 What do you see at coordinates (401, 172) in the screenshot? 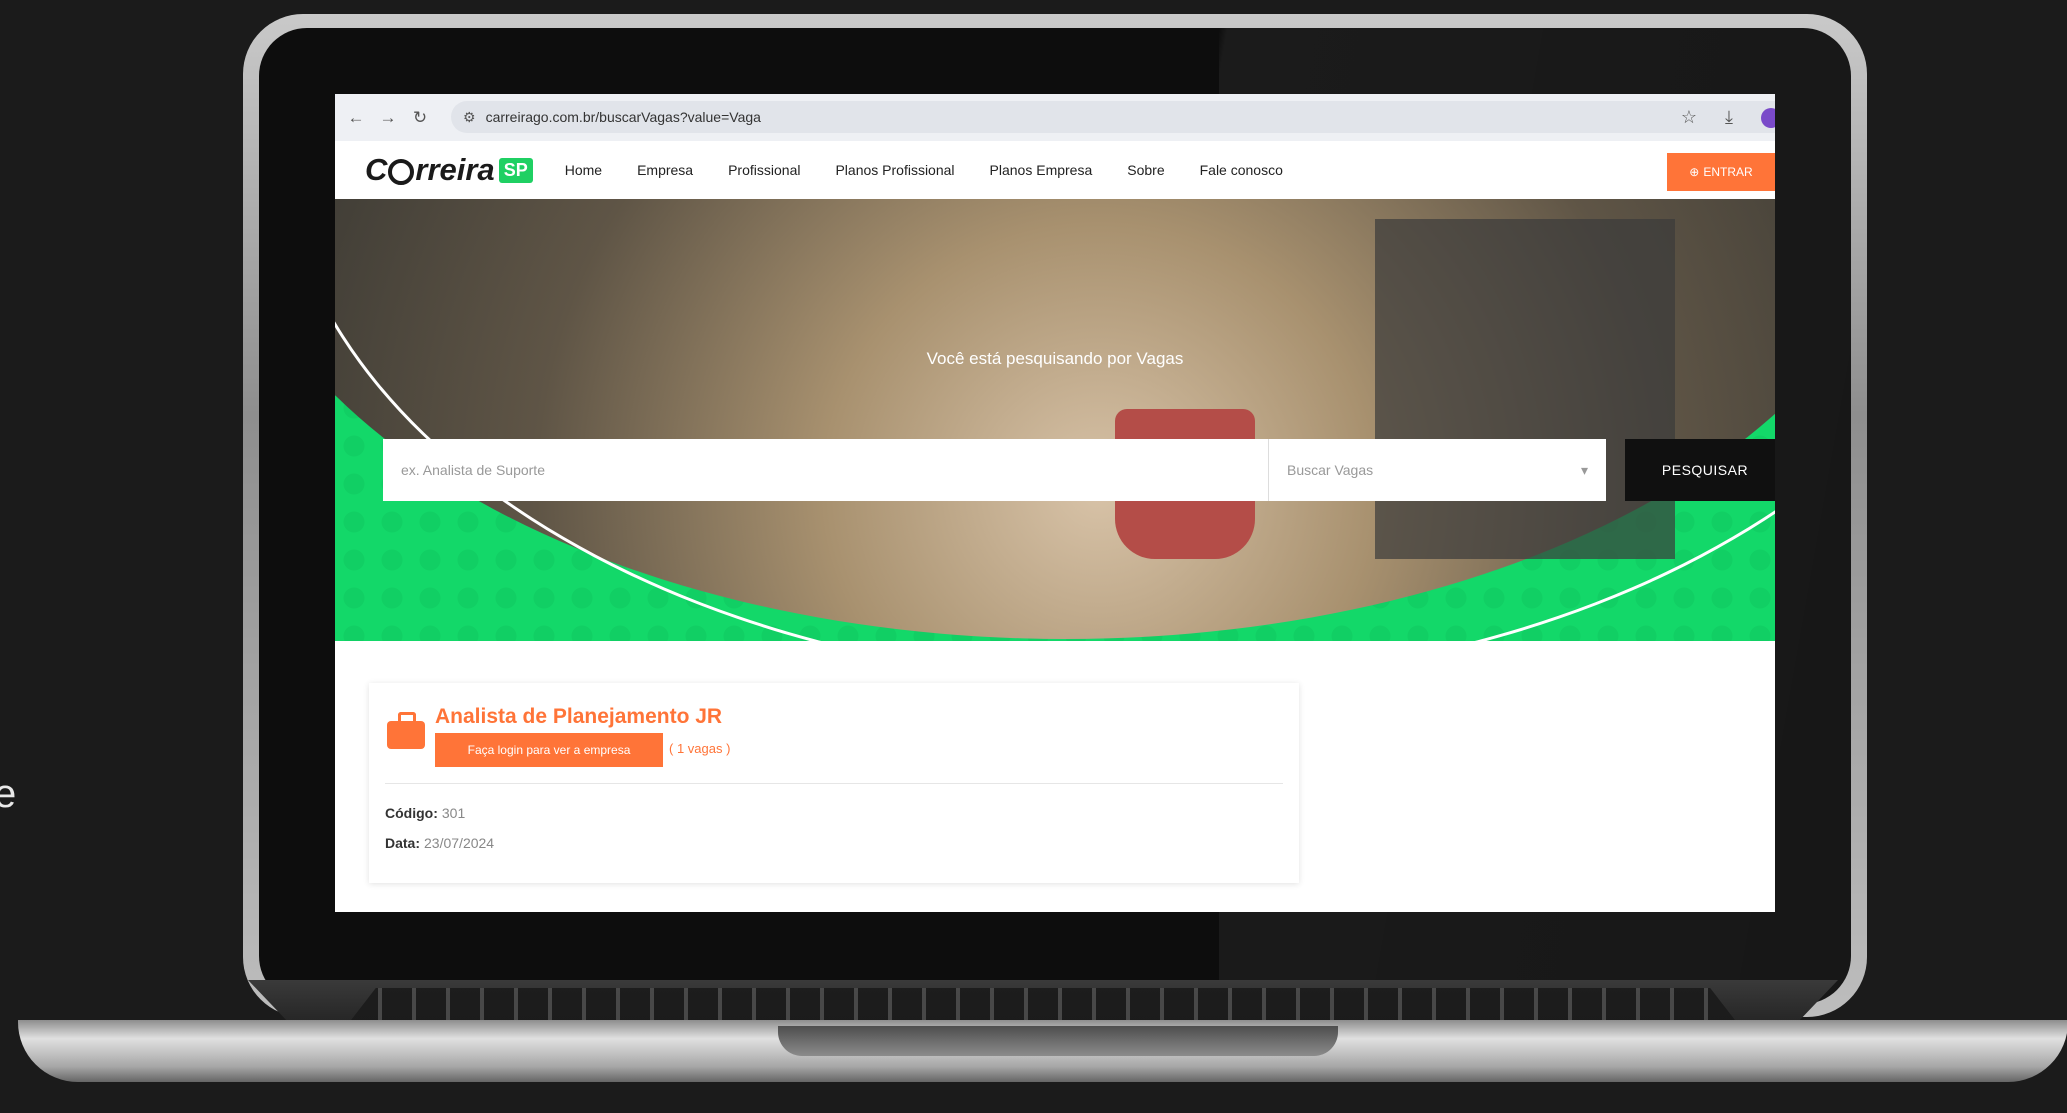
I see `logo-magnifier-icon` at bounding box center [401, 172].